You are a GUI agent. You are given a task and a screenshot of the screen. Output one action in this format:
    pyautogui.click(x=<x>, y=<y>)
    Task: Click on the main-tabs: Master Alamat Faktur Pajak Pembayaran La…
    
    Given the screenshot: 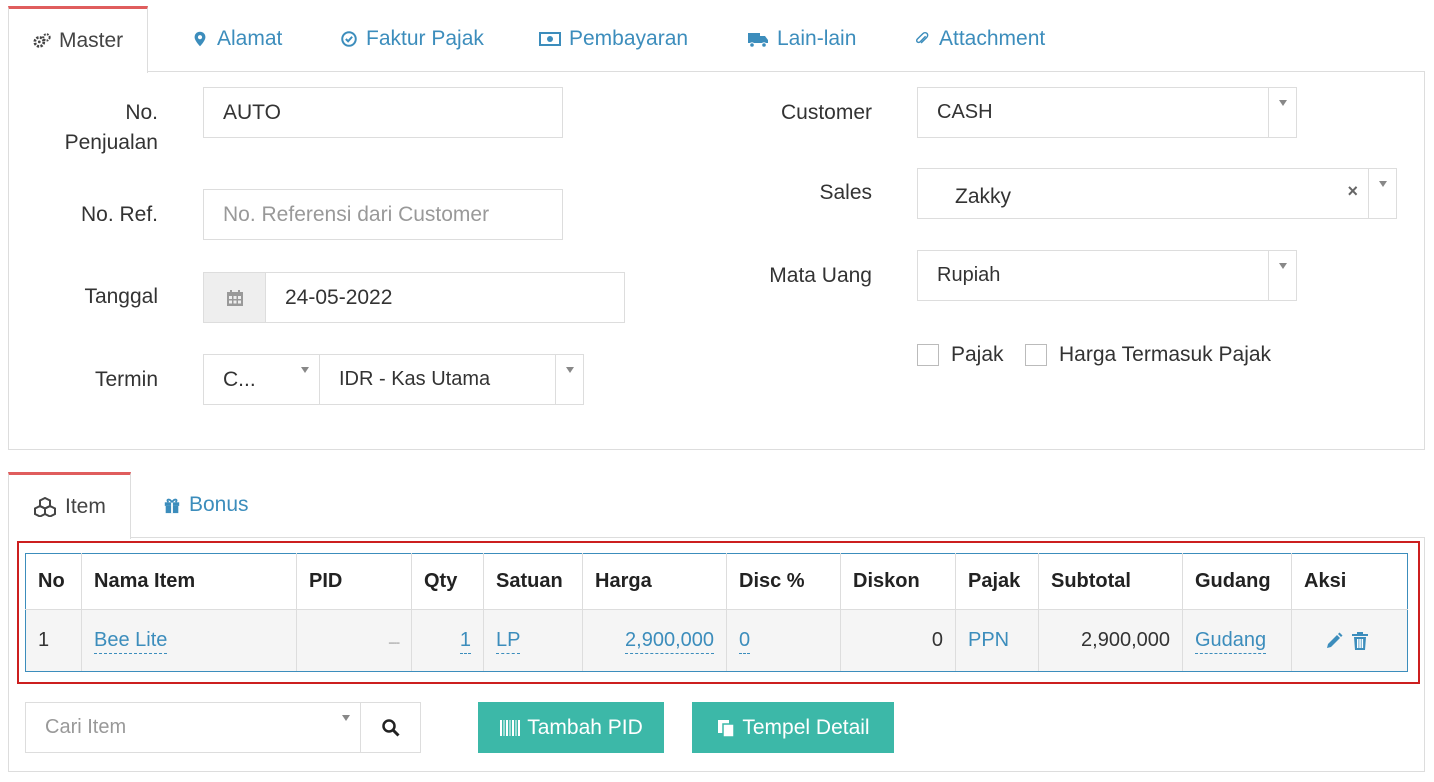 What is the action you would take?
    pyautogui.click(x=716, y=39)
    